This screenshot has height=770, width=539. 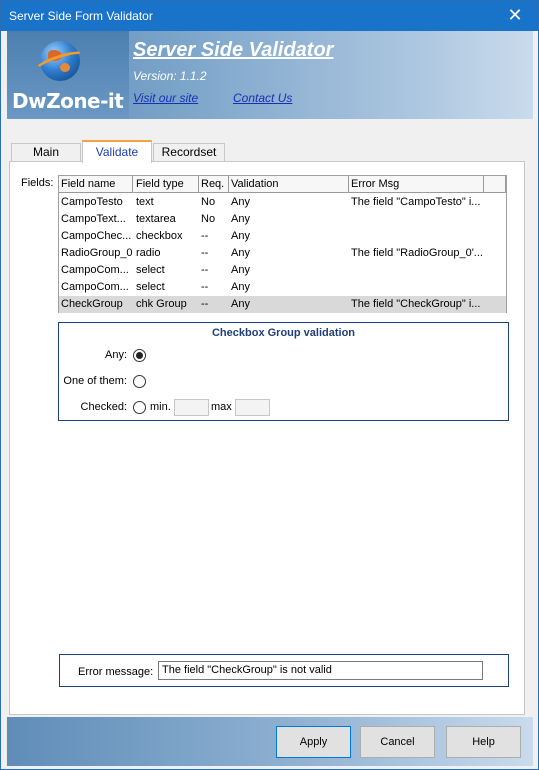 I want to click on close-icon: ✕, so click(x=515, y=16).